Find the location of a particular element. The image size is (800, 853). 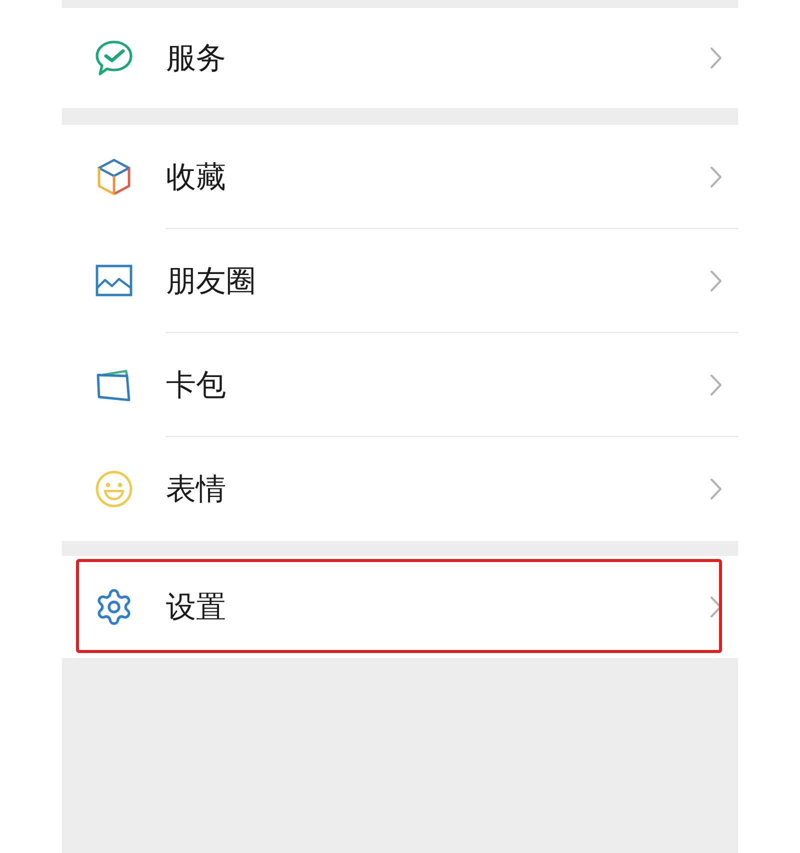

menu-item: 收藏 is located at coordinates (400, 177).